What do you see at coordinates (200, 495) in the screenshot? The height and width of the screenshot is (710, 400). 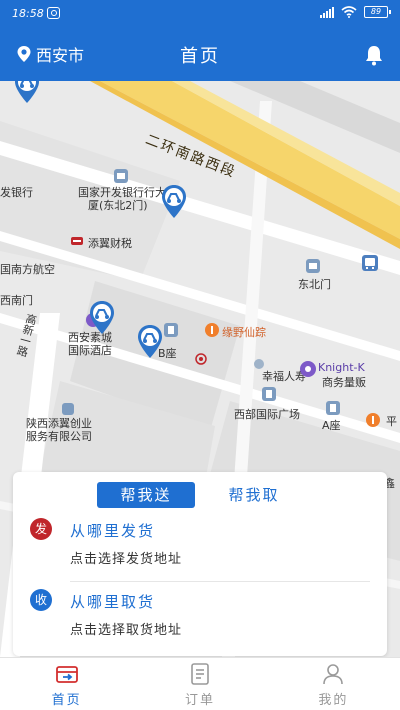 I see `service-tabs: 帮我送 帮我取` at bounding box center [200, 495].